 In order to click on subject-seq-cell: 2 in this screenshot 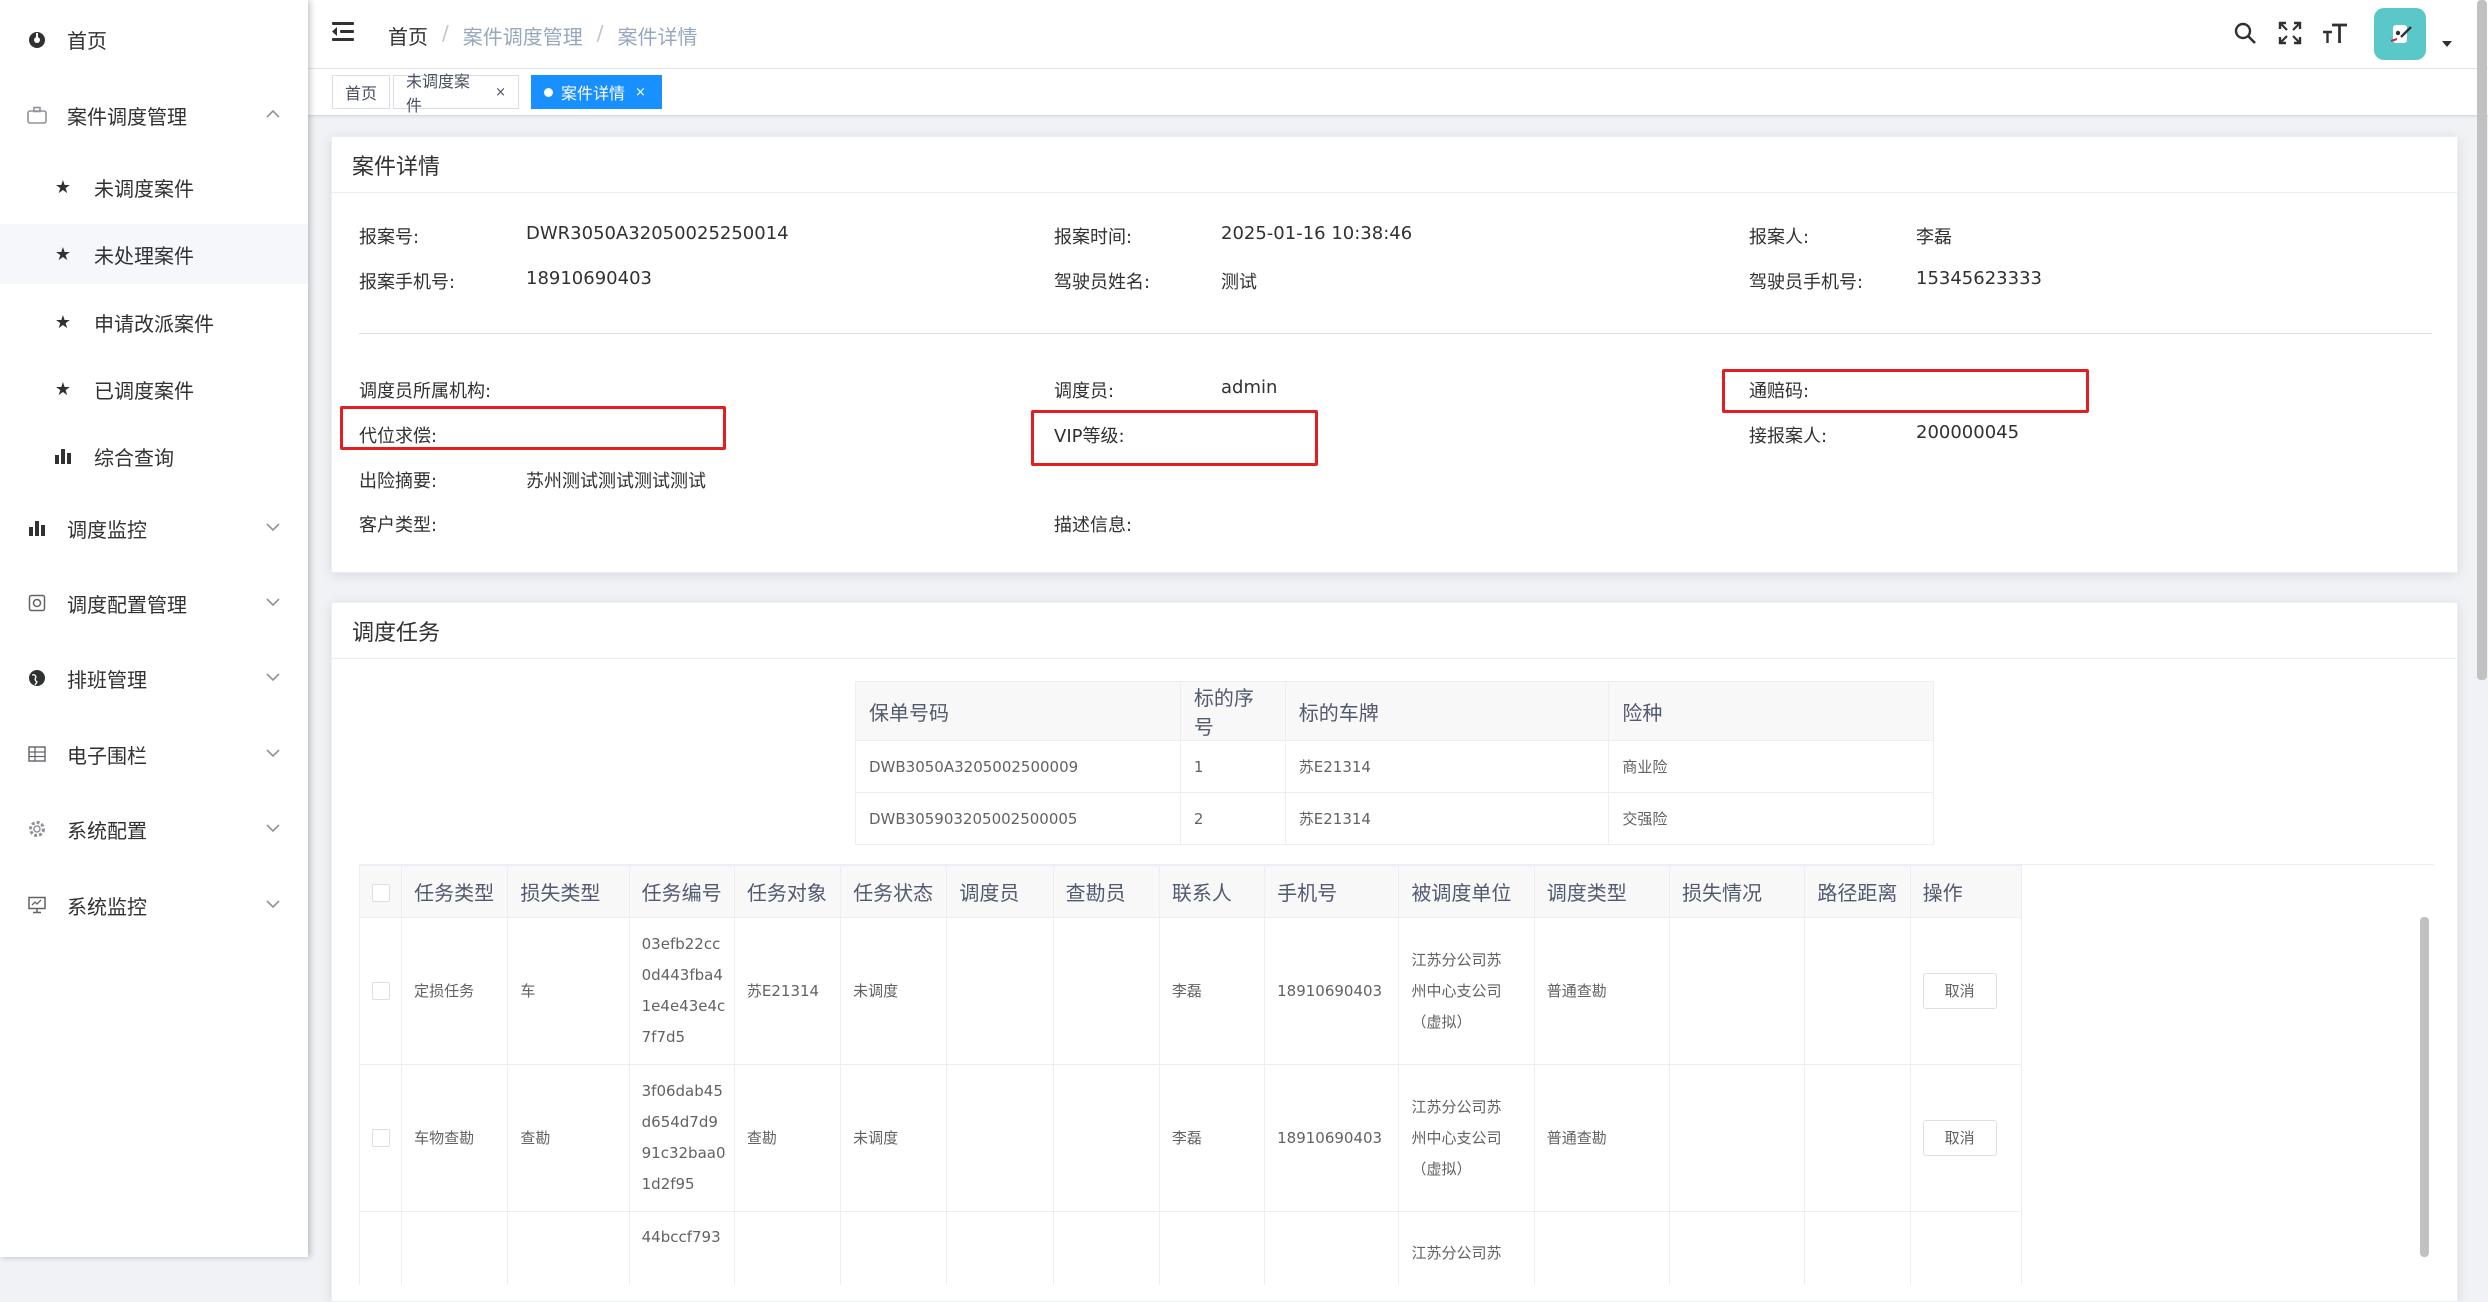, I will do `click(1232, 818)`.